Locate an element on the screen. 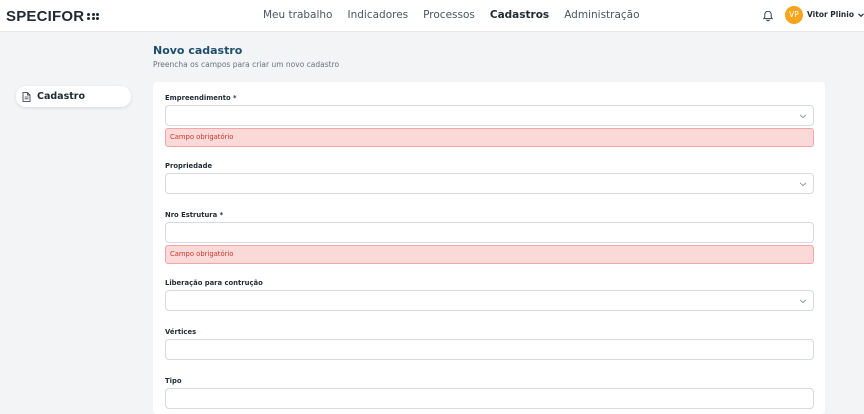 This screenshot has height=414, width=864. propriedade-select is located at coordinates (489, 183).